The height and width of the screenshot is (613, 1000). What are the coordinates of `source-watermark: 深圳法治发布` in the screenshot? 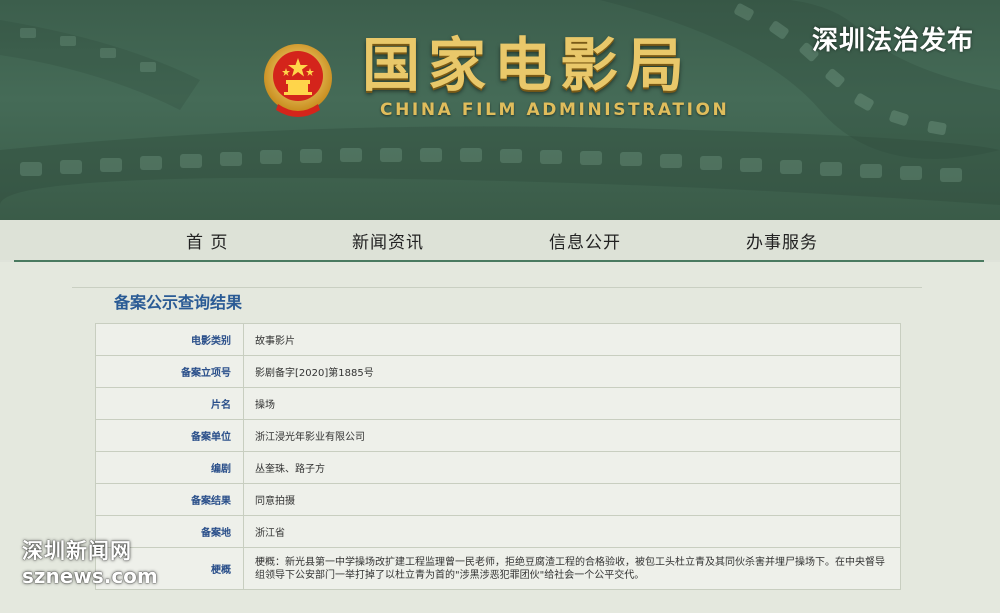 It's located at (892, 41).